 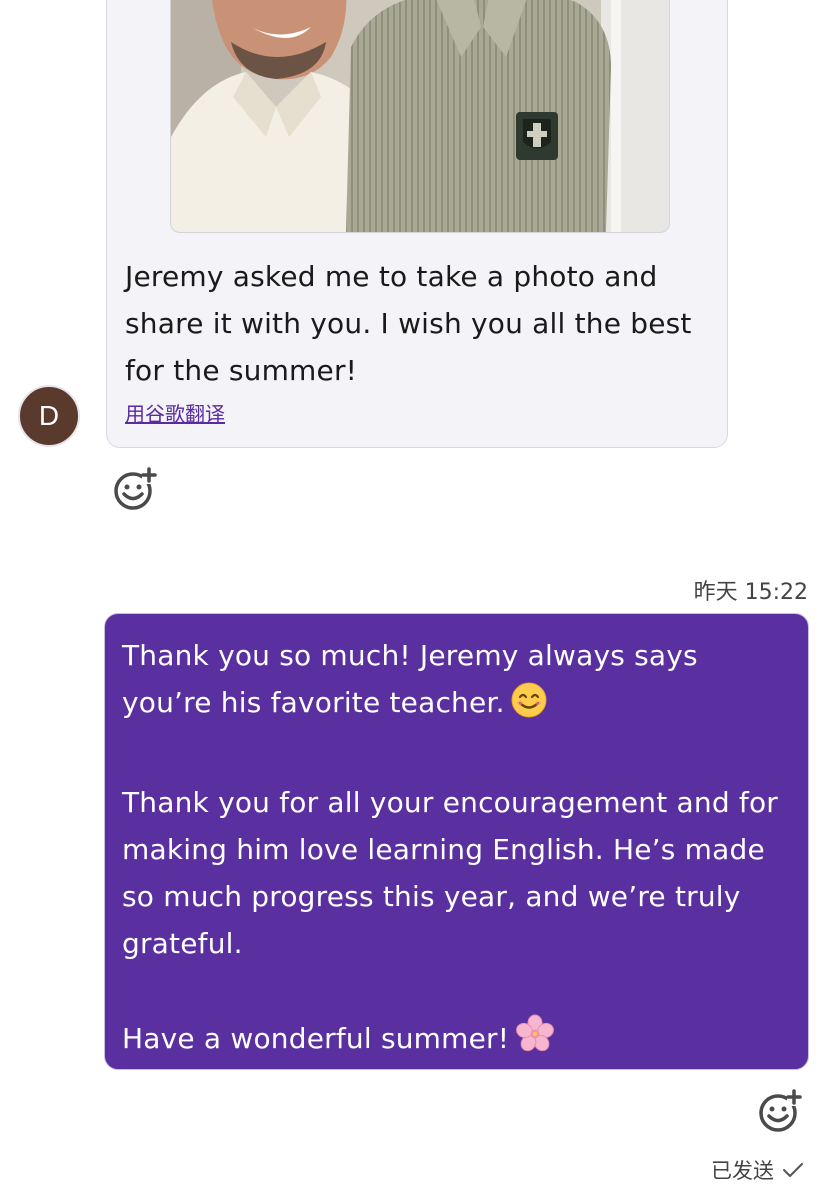 I want to click on google-translate-link: 用谷歌翻译, so click(x=175, y=414).